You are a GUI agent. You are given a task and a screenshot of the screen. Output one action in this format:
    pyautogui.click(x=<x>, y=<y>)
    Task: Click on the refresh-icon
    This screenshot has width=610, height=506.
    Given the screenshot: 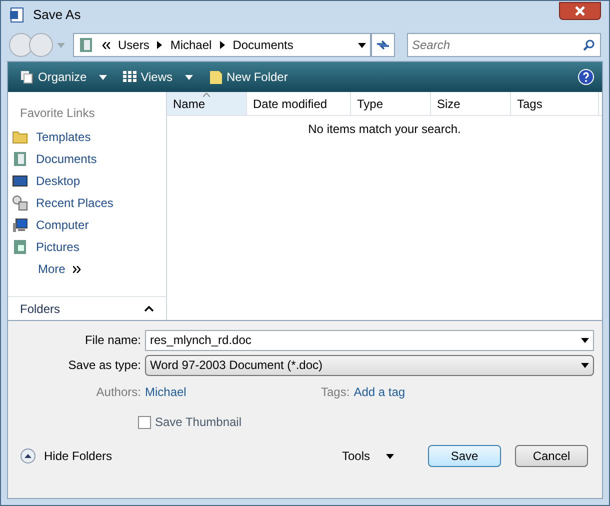 What is the action you would take?
    pyautogui.click(x=383, y=45)
    